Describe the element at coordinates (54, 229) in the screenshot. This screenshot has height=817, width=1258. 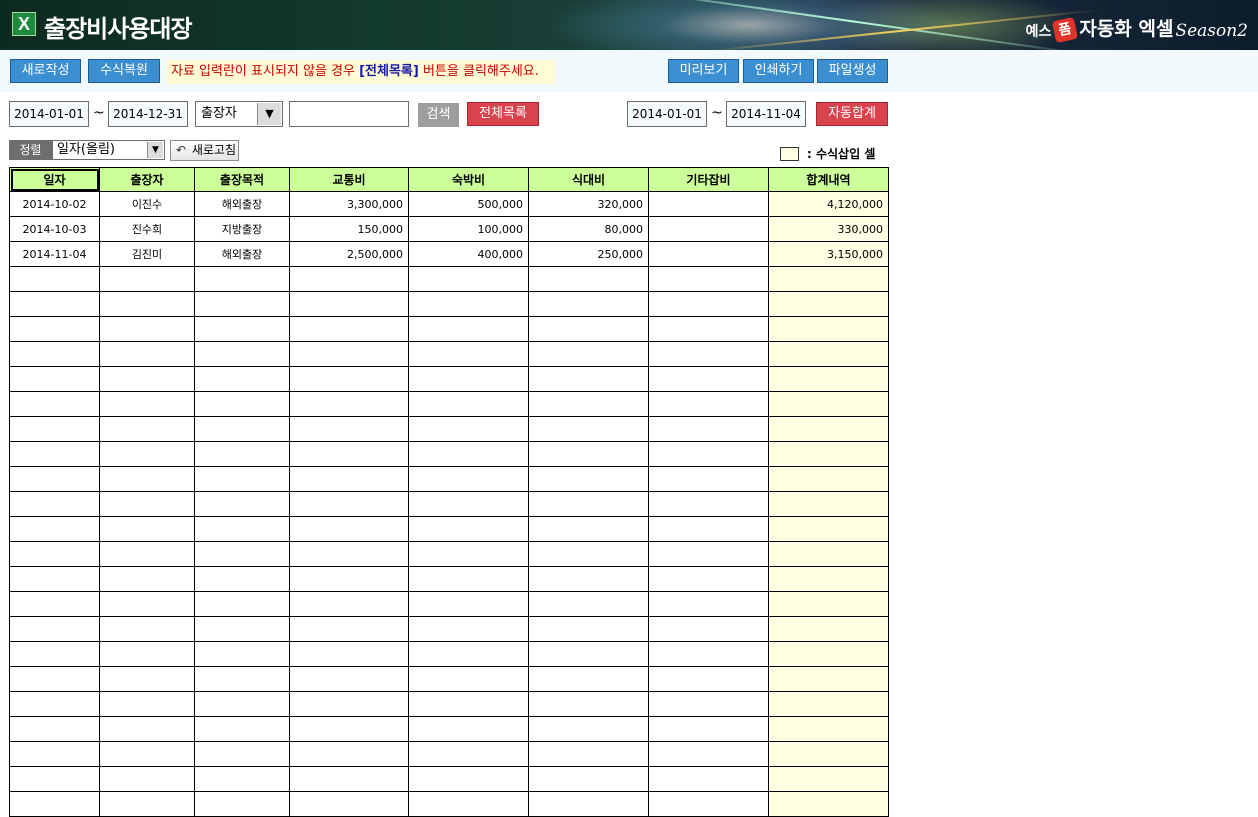
I see `cell-date: 2014-10-03` at that location.